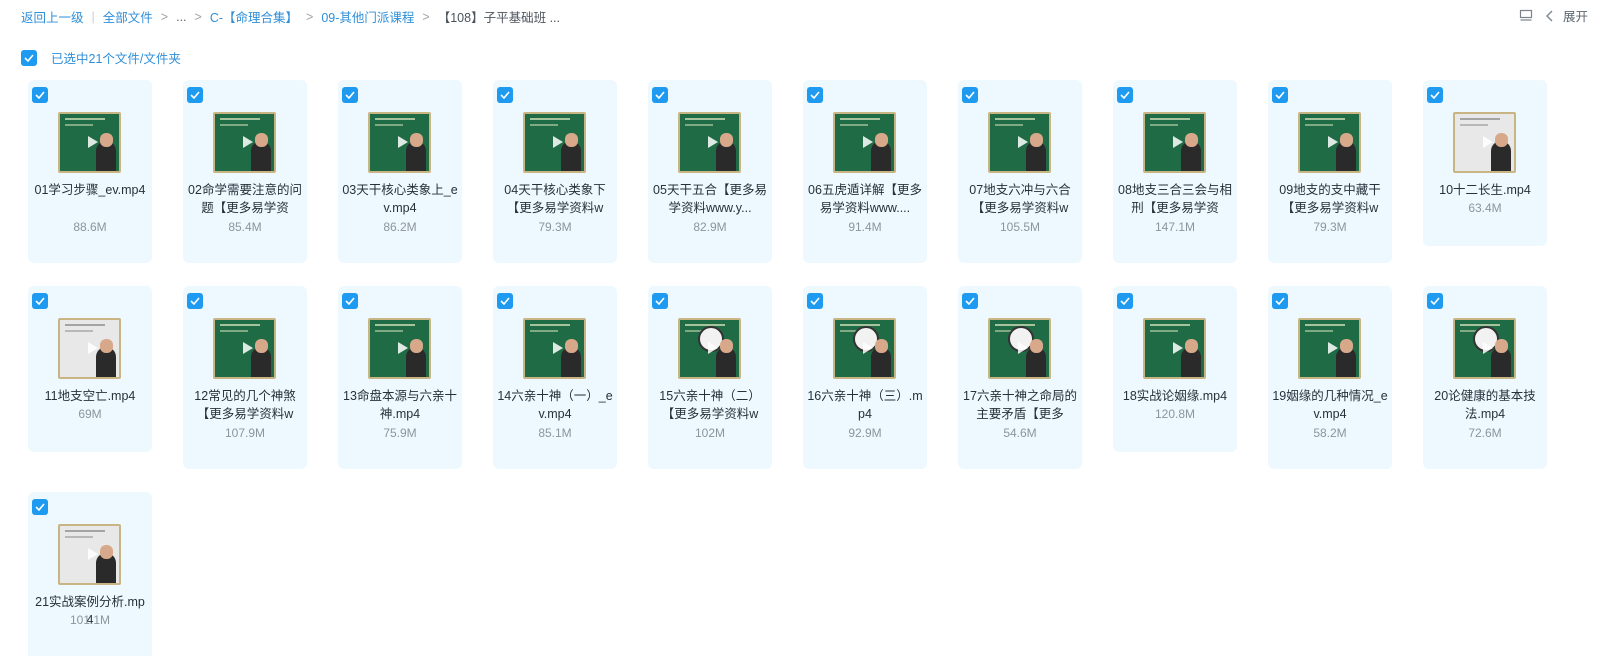  I want to click on file-card: 19姻缘的几种情况_ev.mp4 58.2M, so click(1330, 377).